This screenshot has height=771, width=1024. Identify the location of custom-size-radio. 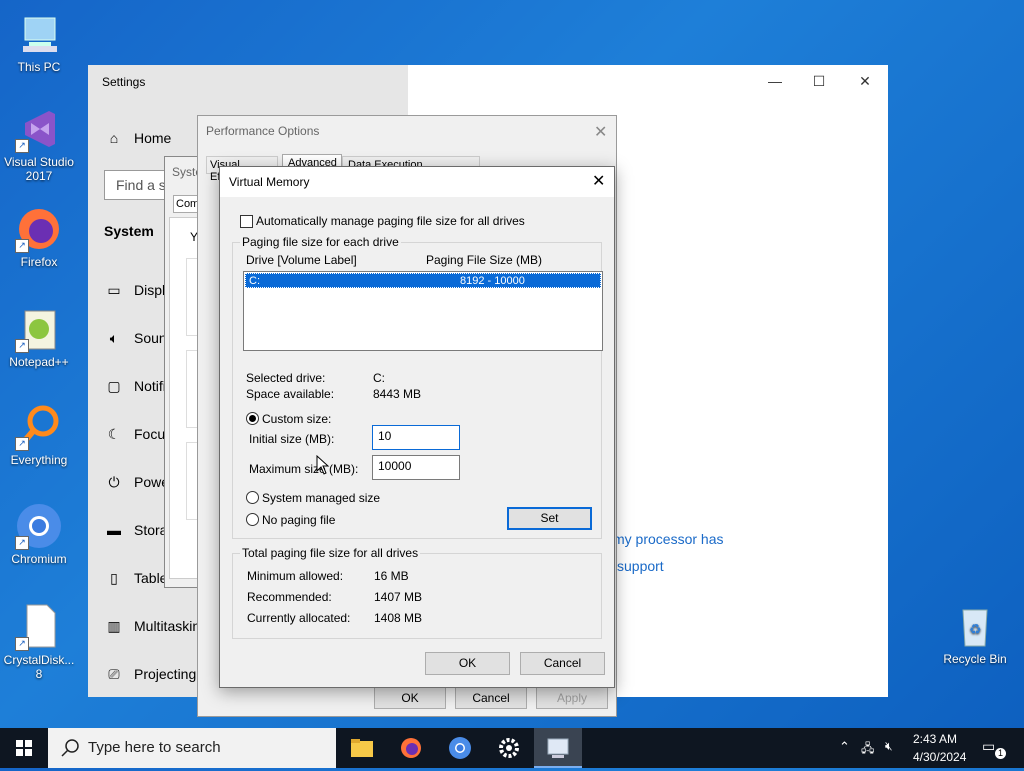
(252, 418).